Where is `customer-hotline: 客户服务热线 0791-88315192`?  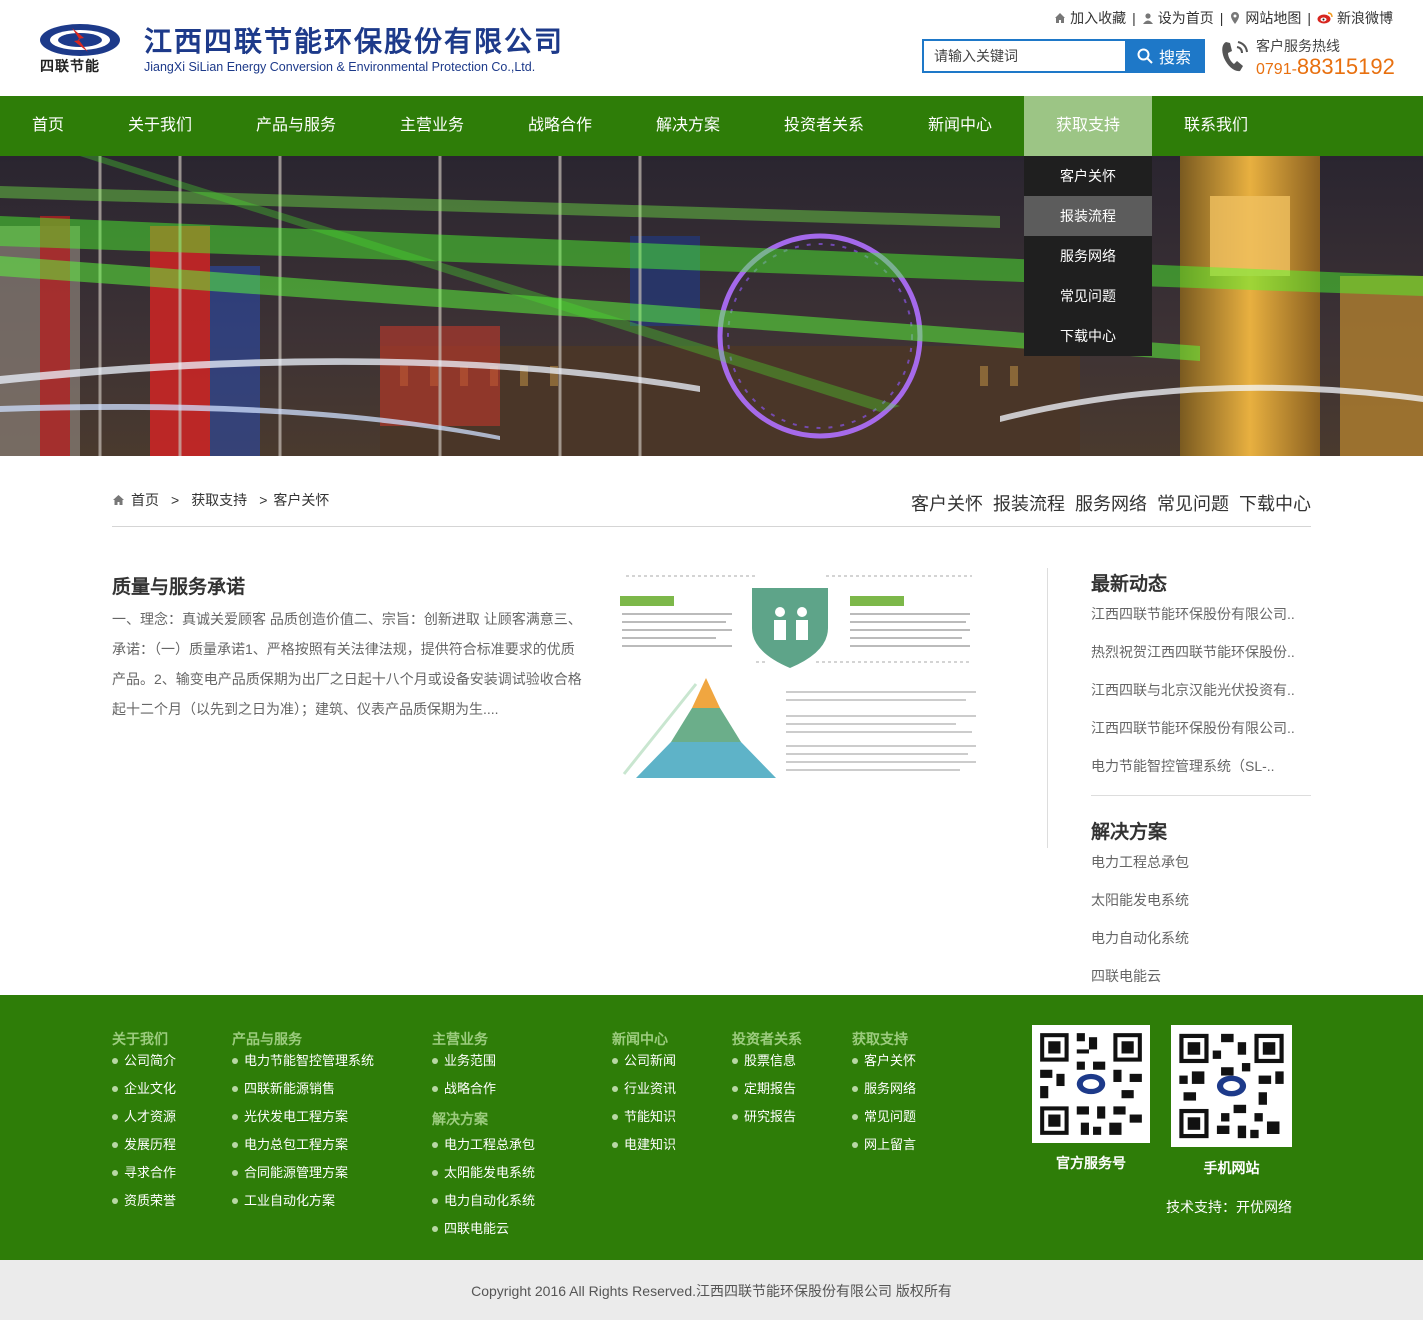 customer-hotline: 客户服务热线 0791-88315192 is located at coordinates (1310, 57).